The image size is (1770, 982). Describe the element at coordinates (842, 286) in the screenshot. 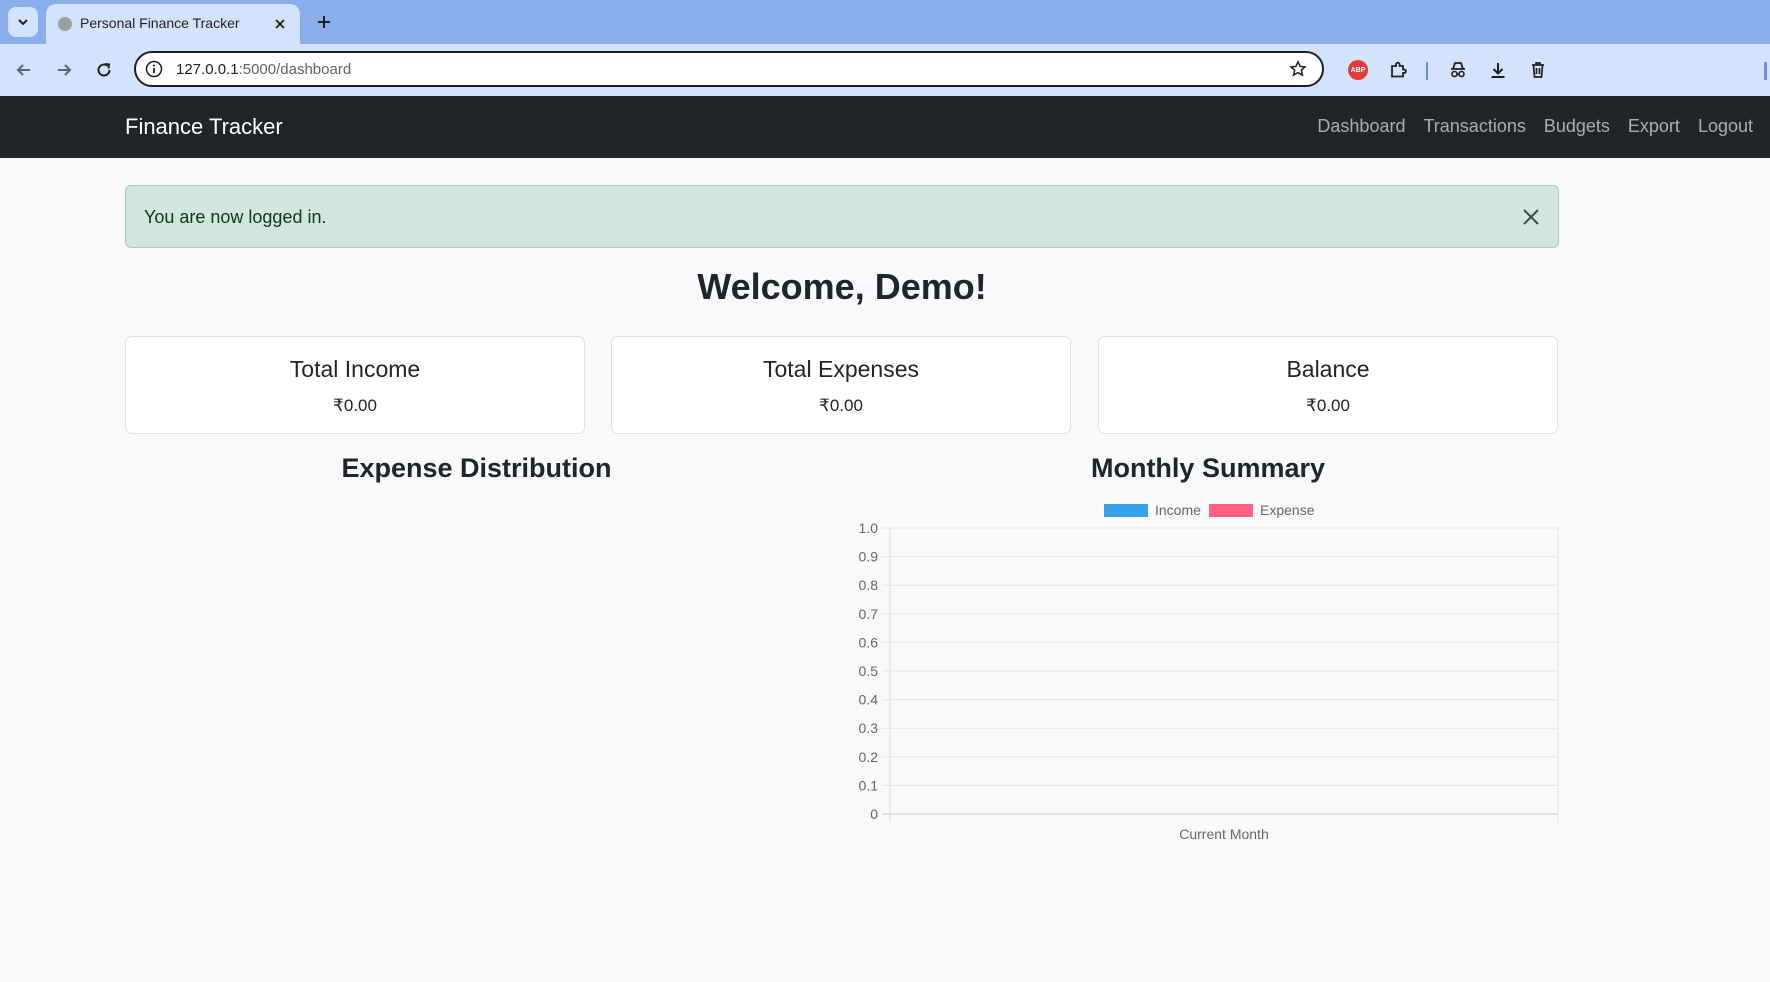

I see `welcome-heading: Welcome, Demo!` at that location.